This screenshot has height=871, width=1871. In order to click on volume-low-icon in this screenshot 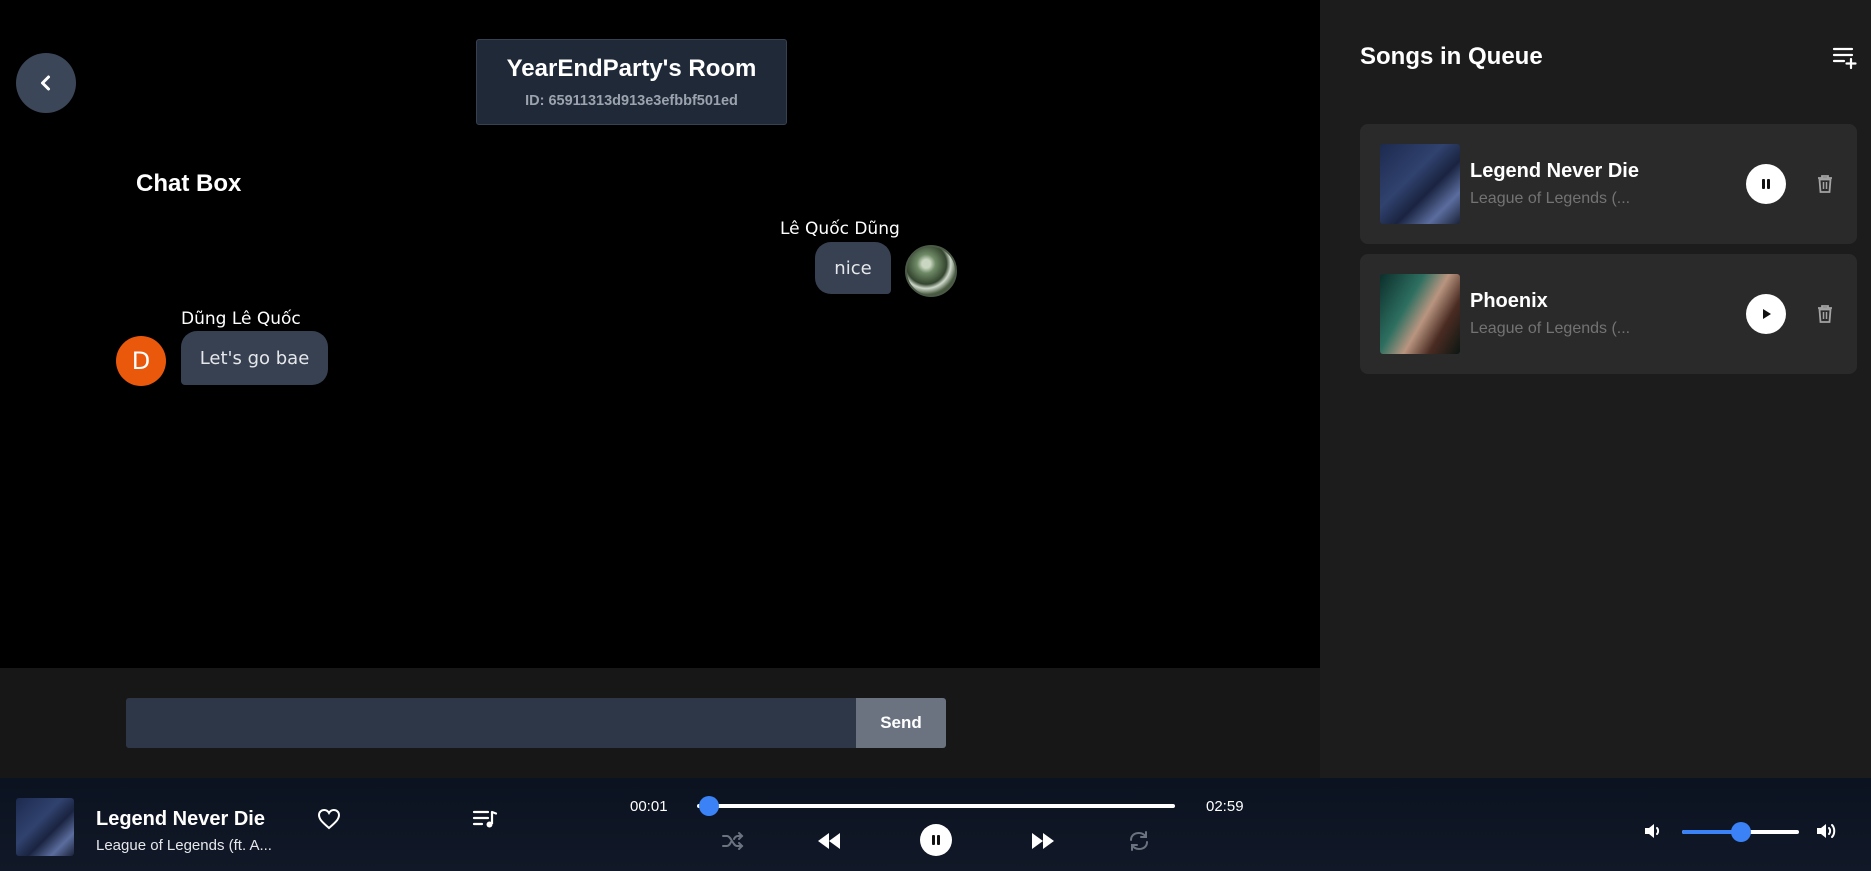, I will do `click(1652, 831)`.